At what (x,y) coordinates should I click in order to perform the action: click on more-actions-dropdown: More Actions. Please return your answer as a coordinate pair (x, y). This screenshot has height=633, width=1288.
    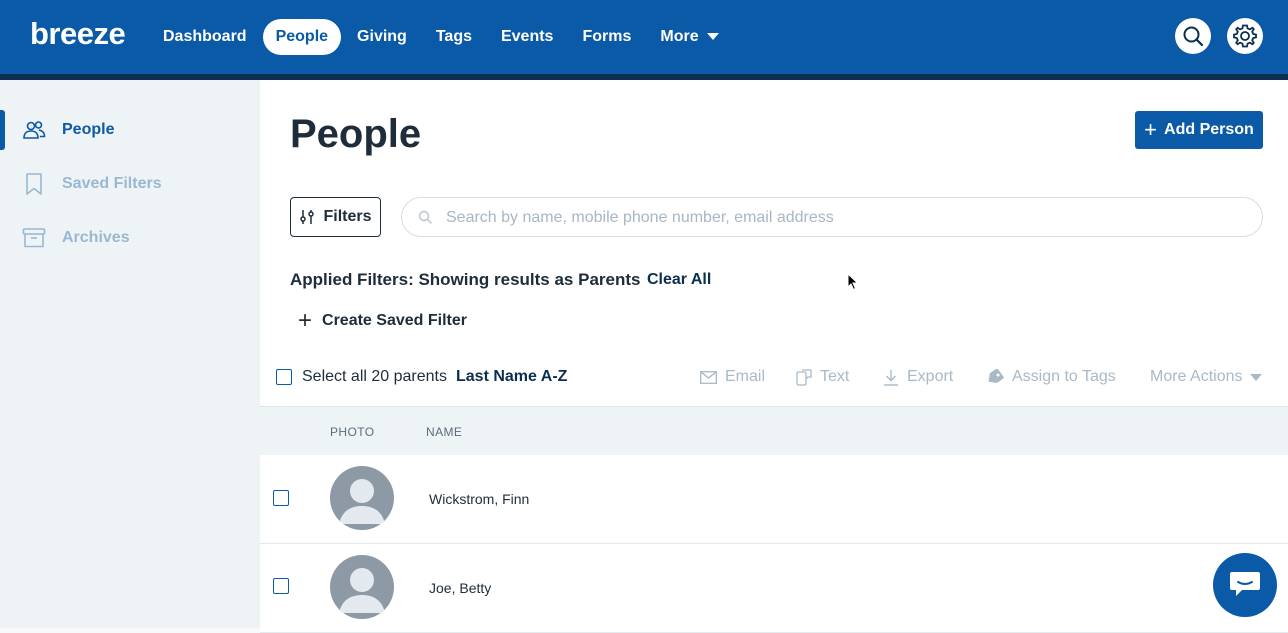
    Looking at the image, I should click on (1206, 377).